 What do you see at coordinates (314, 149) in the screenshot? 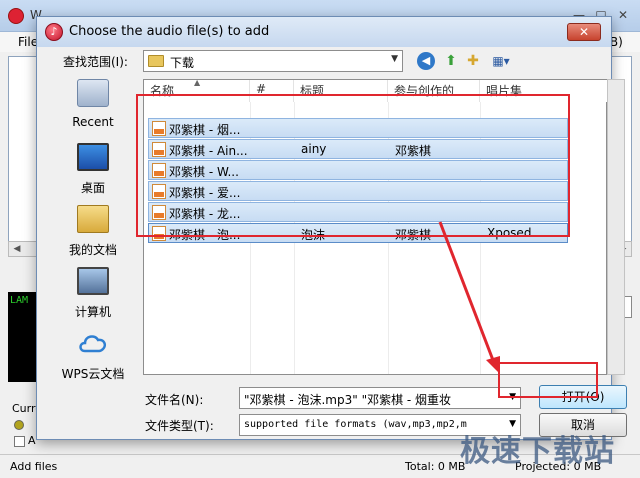
I see `file-title: ainy` at bounding box center [314, 149].